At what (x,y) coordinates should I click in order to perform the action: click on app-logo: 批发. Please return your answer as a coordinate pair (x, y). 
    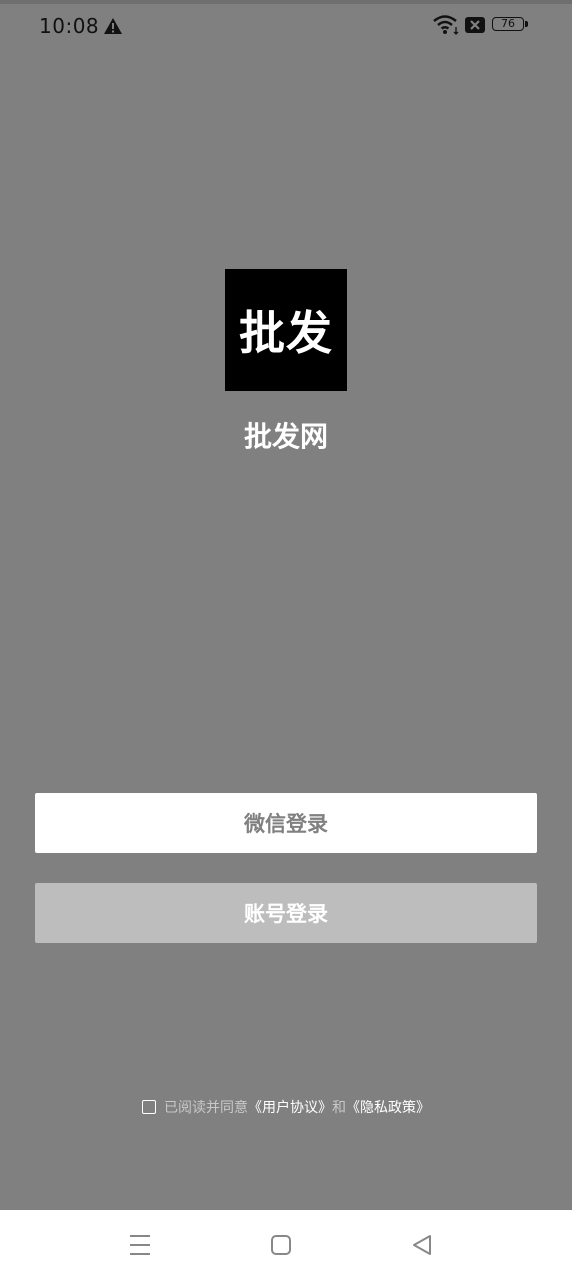
    Looking at the image, I should click on (286, 330).